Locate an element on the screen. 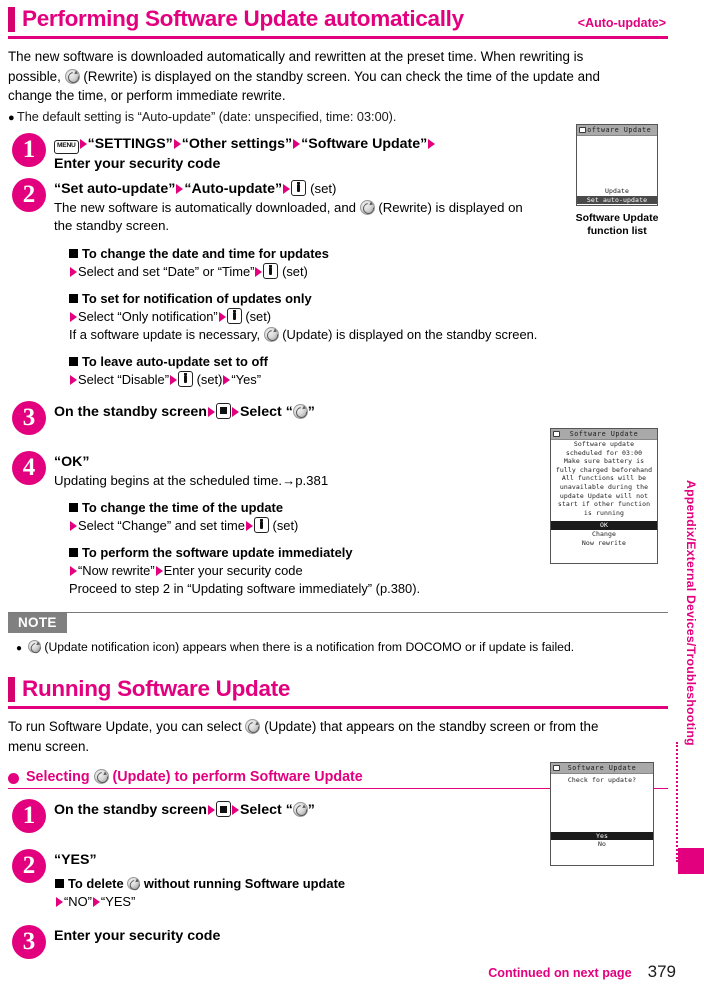  note-label: NOTE is located at coordinates (37, 623).